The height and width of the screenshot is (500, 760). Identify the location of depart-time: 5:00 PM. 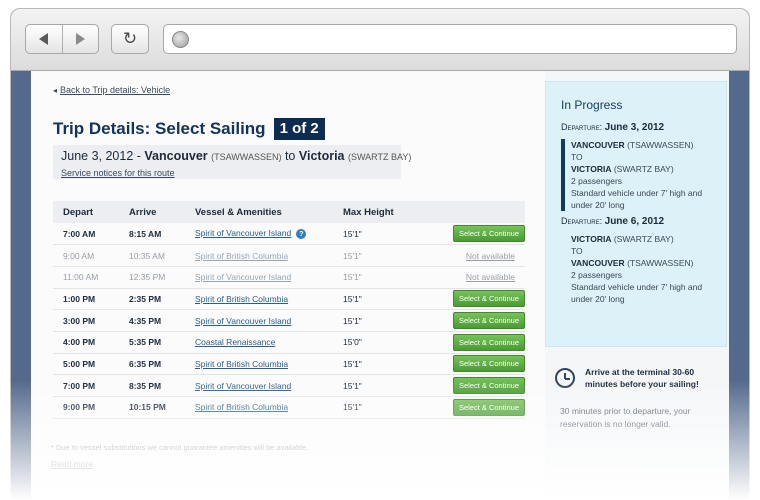
(86, 364).